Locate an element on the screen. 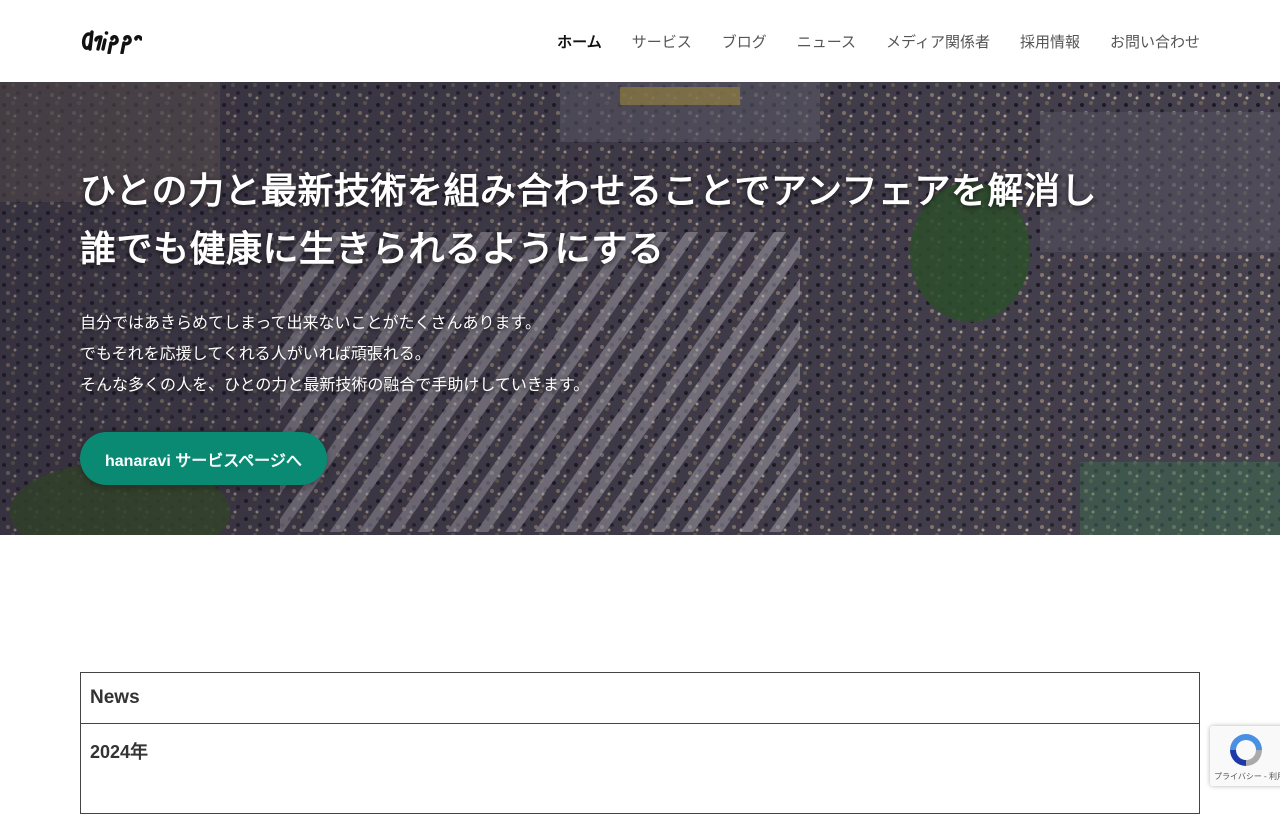 This screenshot has width=1280, height=814. site-header: ホーム サービス ブログ ニュース メディア関係者 採用情報 お問い合わせ is located at coordinates (640, 41).